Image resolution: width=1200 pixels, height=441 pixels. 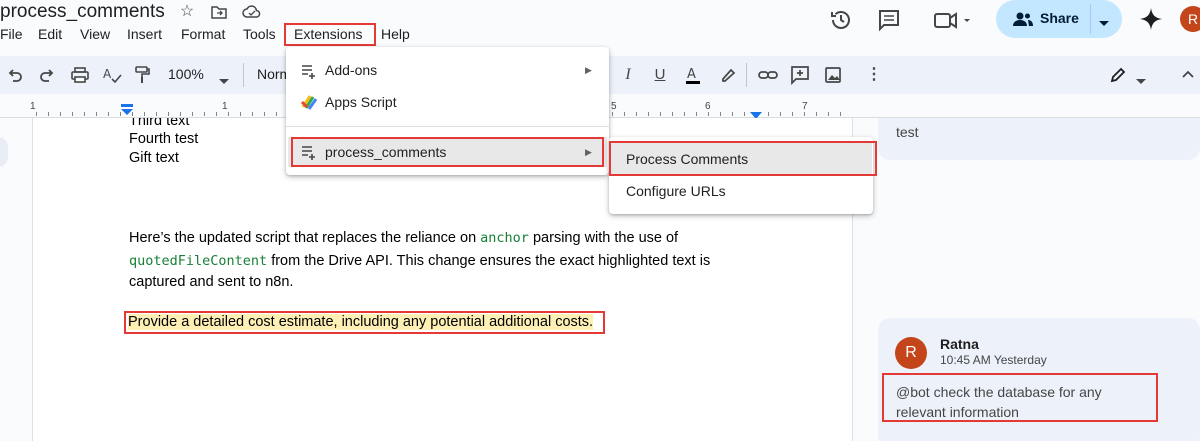 What do you see at coordinates (1039, 139) in the screenshot?
I see `previous-comment-card` at bounding box center [1039, 139].